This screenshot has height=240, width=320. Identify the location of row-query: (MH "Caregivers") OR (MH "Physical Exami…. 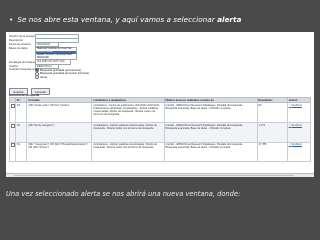
(59, 152).